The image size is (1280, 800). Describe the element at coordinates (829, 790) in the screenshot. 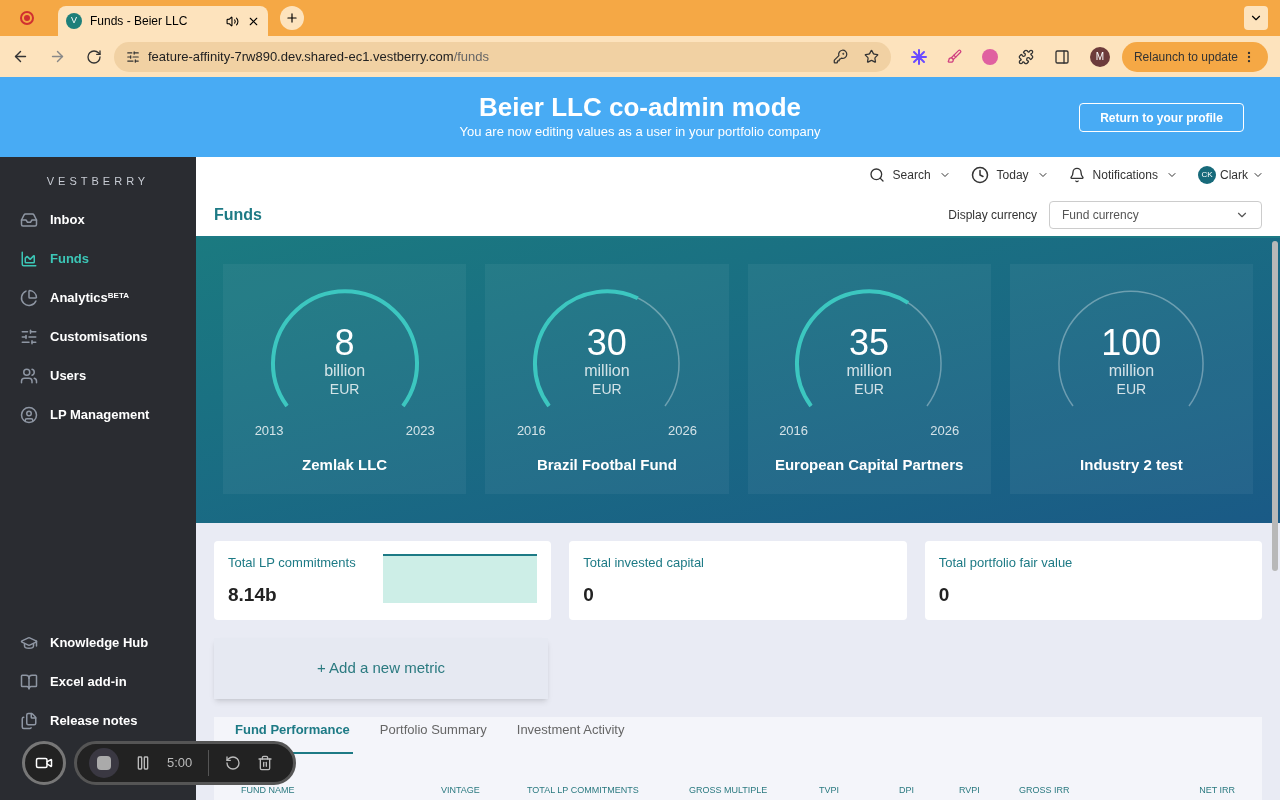

I see `column-header: TVPI` at that location.